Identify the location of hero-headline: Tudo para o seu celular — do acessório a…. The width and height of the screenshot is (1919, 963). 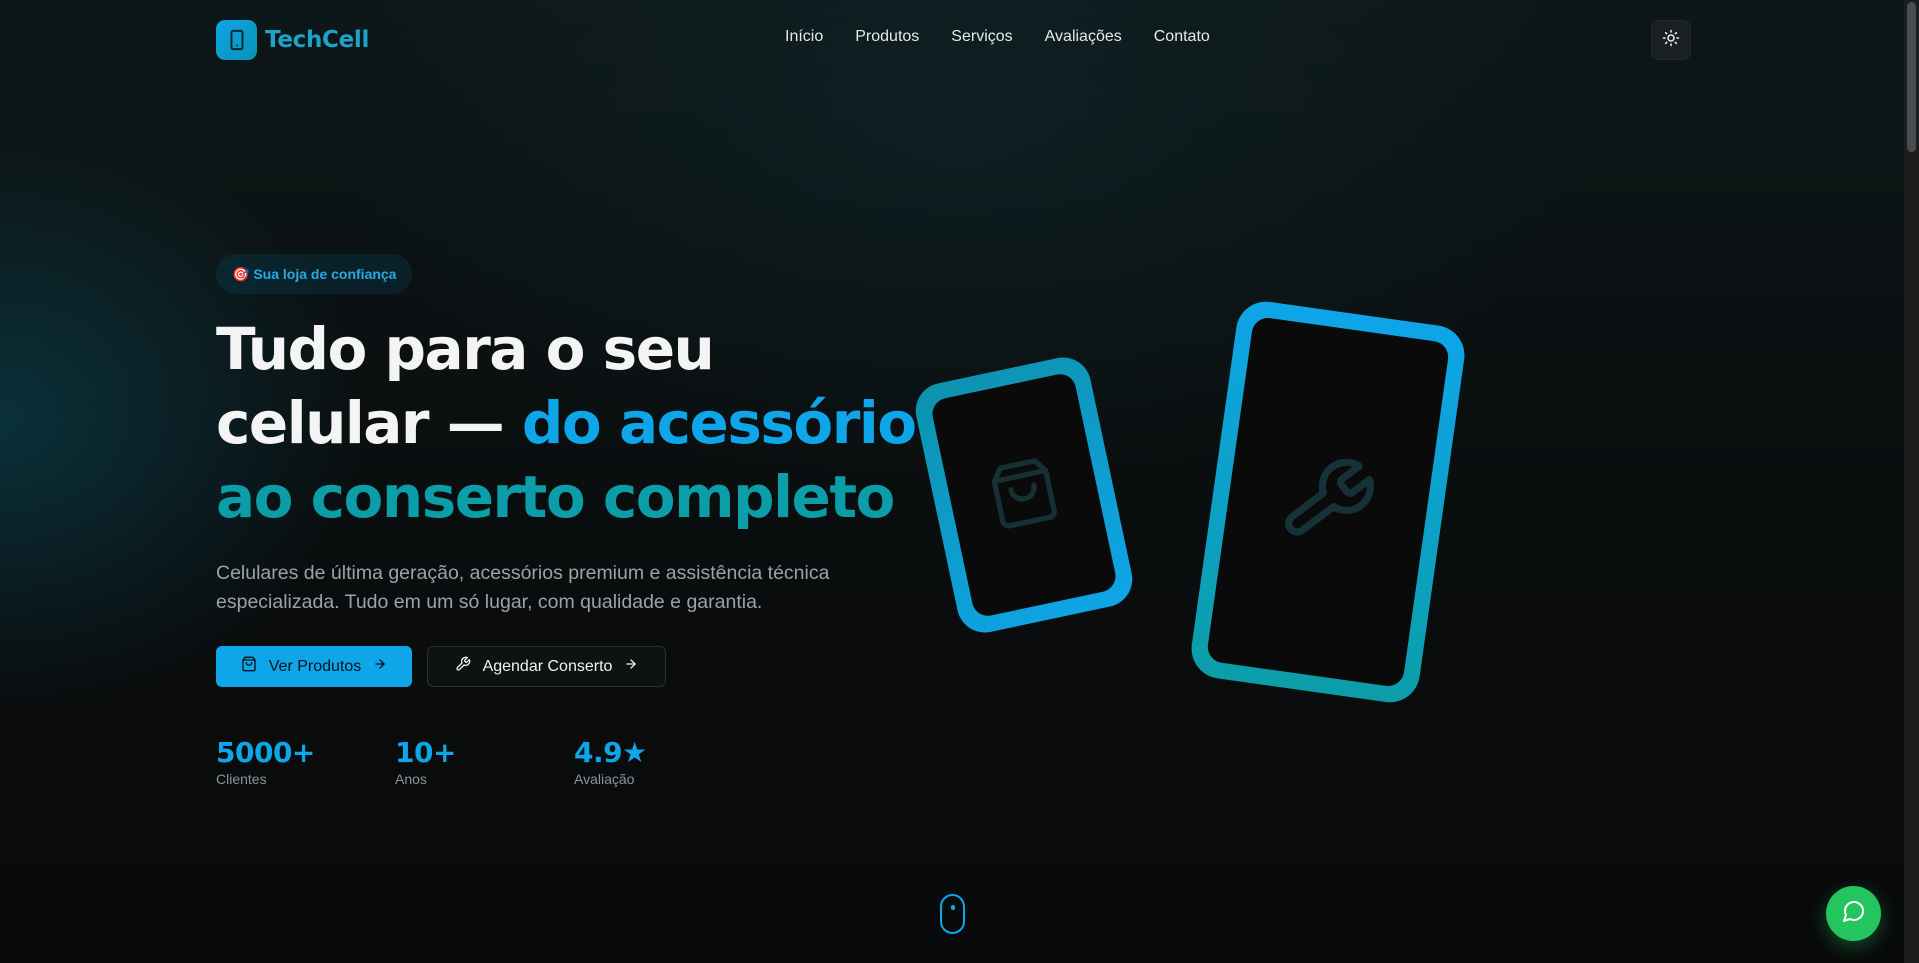
(576, 423).